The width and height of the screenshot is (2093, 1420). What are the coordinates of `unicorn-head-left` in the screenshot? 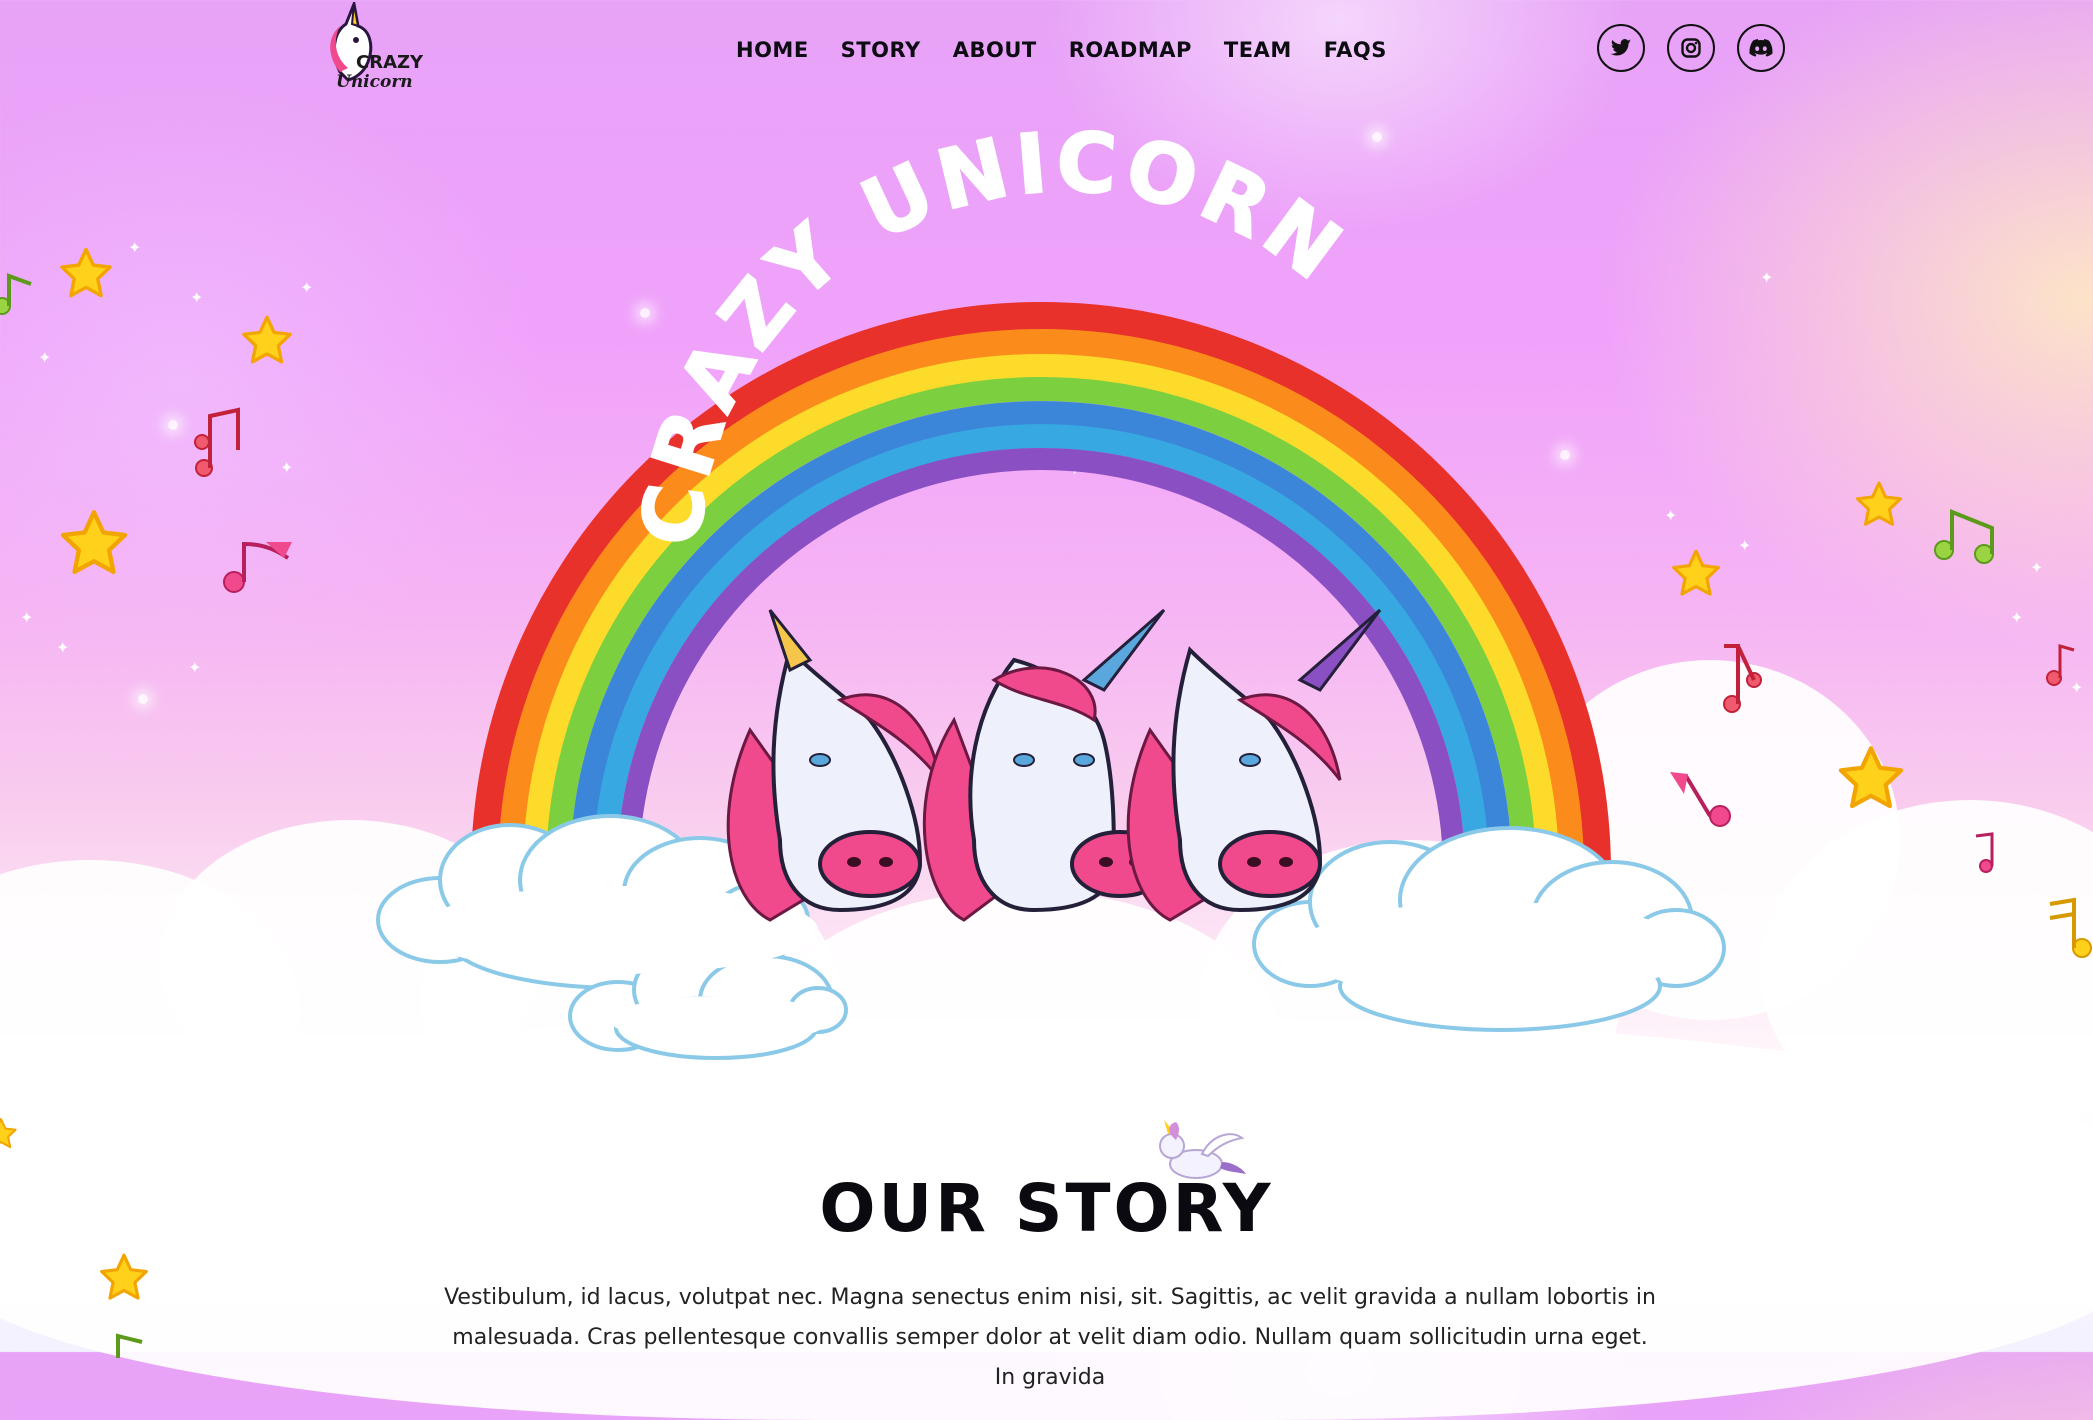 It's located at (834, 765).